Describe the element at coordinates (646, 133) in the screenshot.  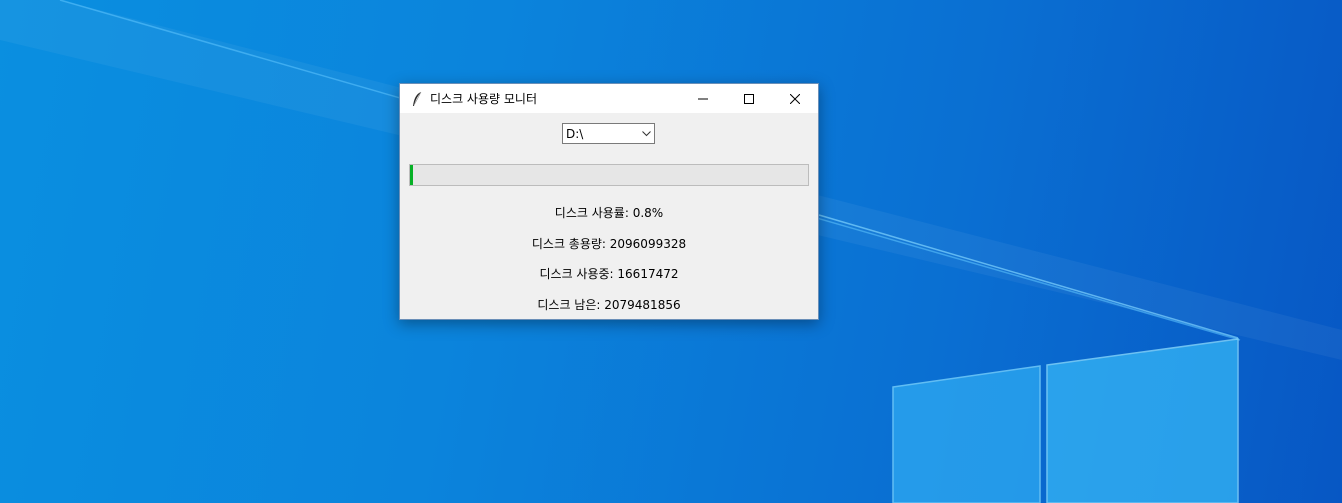
I see `chevron-down-icon` at that location.